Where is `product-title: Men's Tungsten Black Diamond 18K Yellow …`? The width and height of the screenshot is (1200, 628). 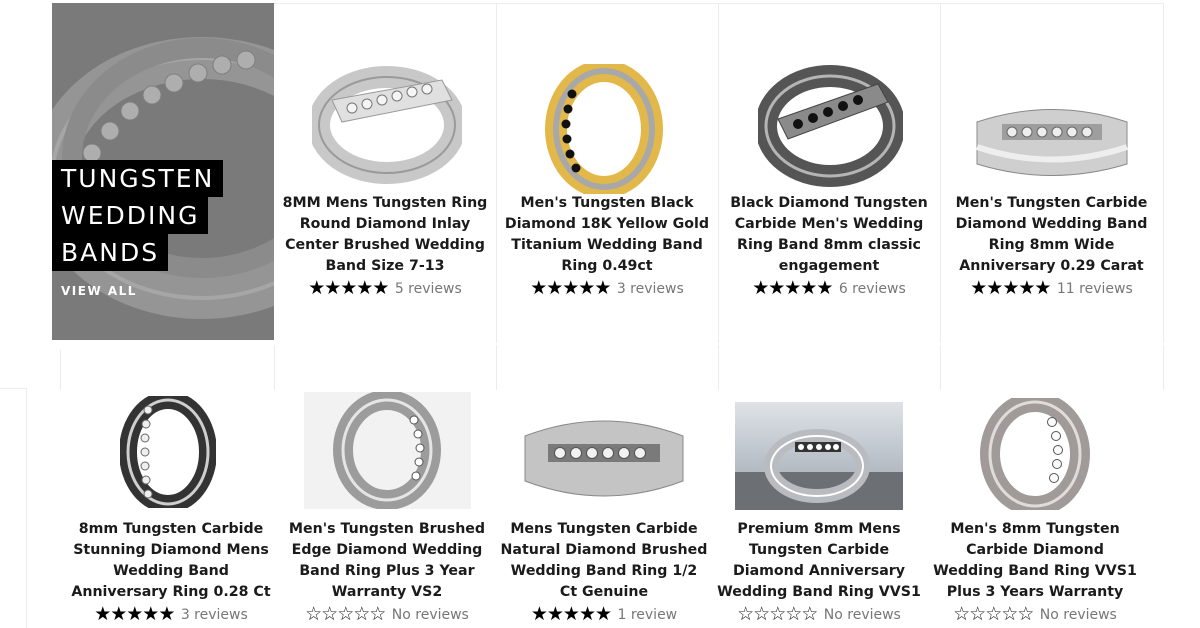
product-title: Men's Tungsten Black Diamond 18K Yellow … is located at coordinates (607, 235).